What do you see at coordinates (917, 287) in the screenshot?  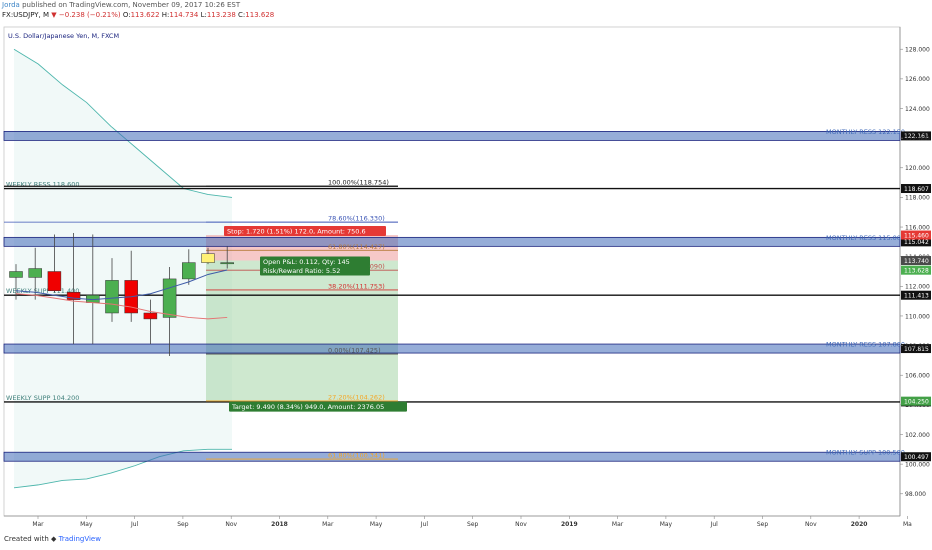 I see `y-tick-label-7: 112.000` at bounding box center [917, 287].